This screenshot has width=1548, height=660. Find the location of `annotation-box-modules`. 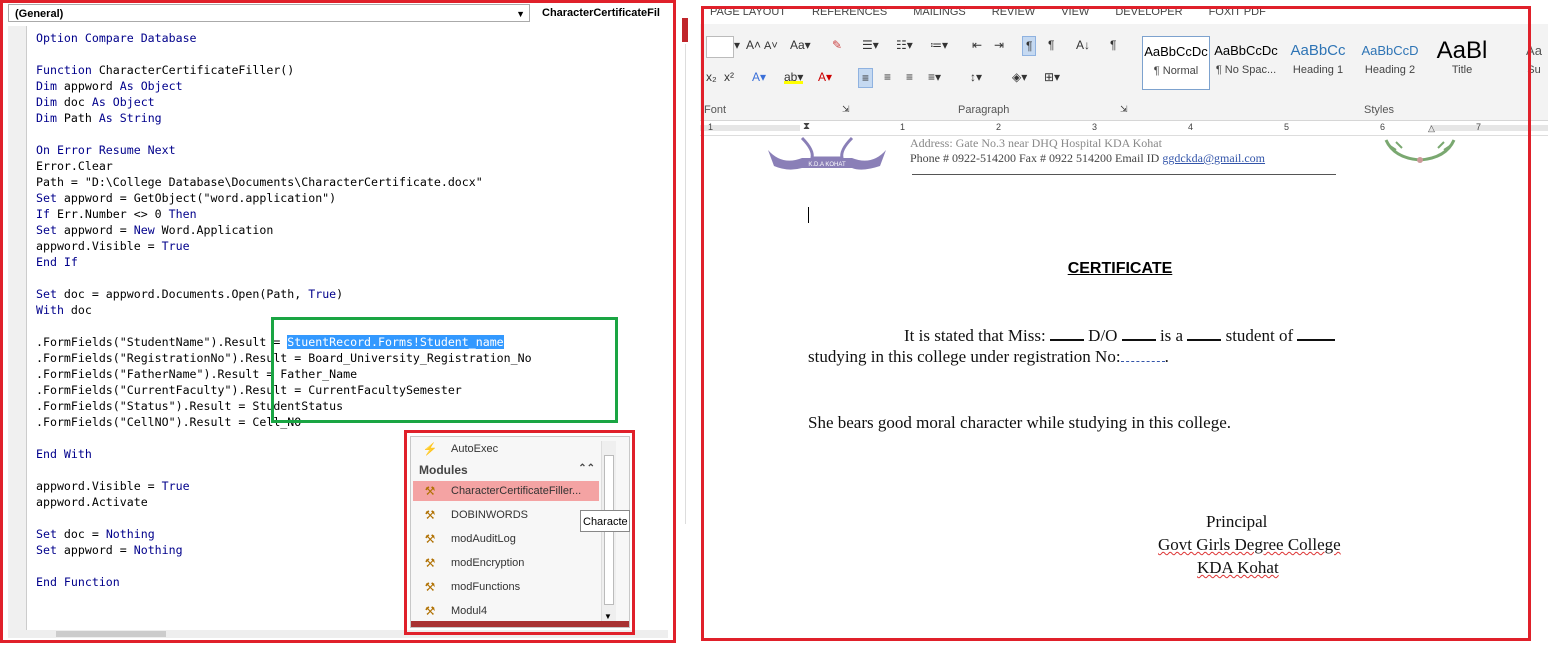

annotation-box-modules is located at coordinates (519, 532).